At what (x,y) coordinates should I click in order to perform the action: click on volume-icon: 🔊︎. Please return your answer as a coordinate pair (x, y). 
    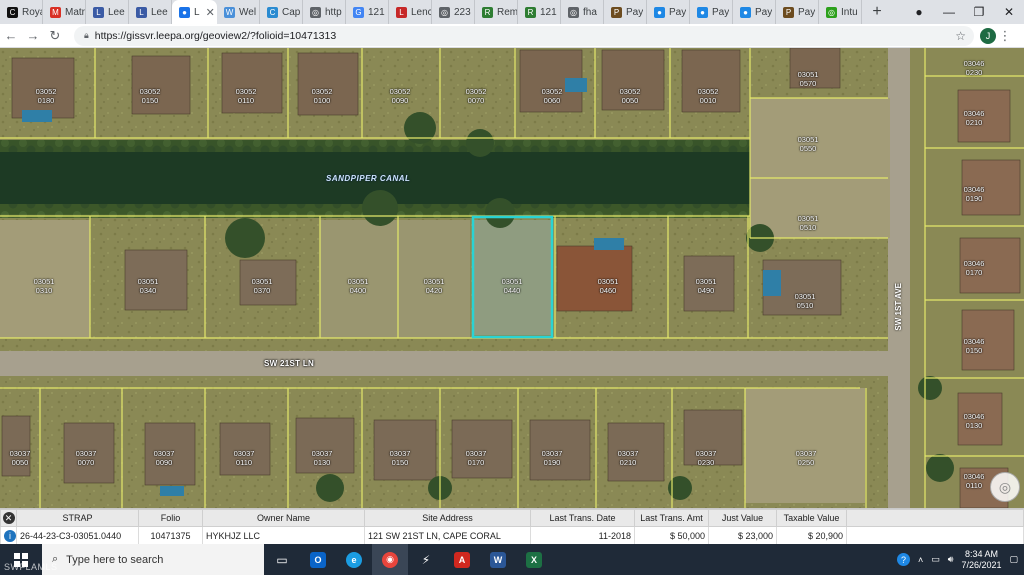
    Looking at the image, I should click on (951, 559).